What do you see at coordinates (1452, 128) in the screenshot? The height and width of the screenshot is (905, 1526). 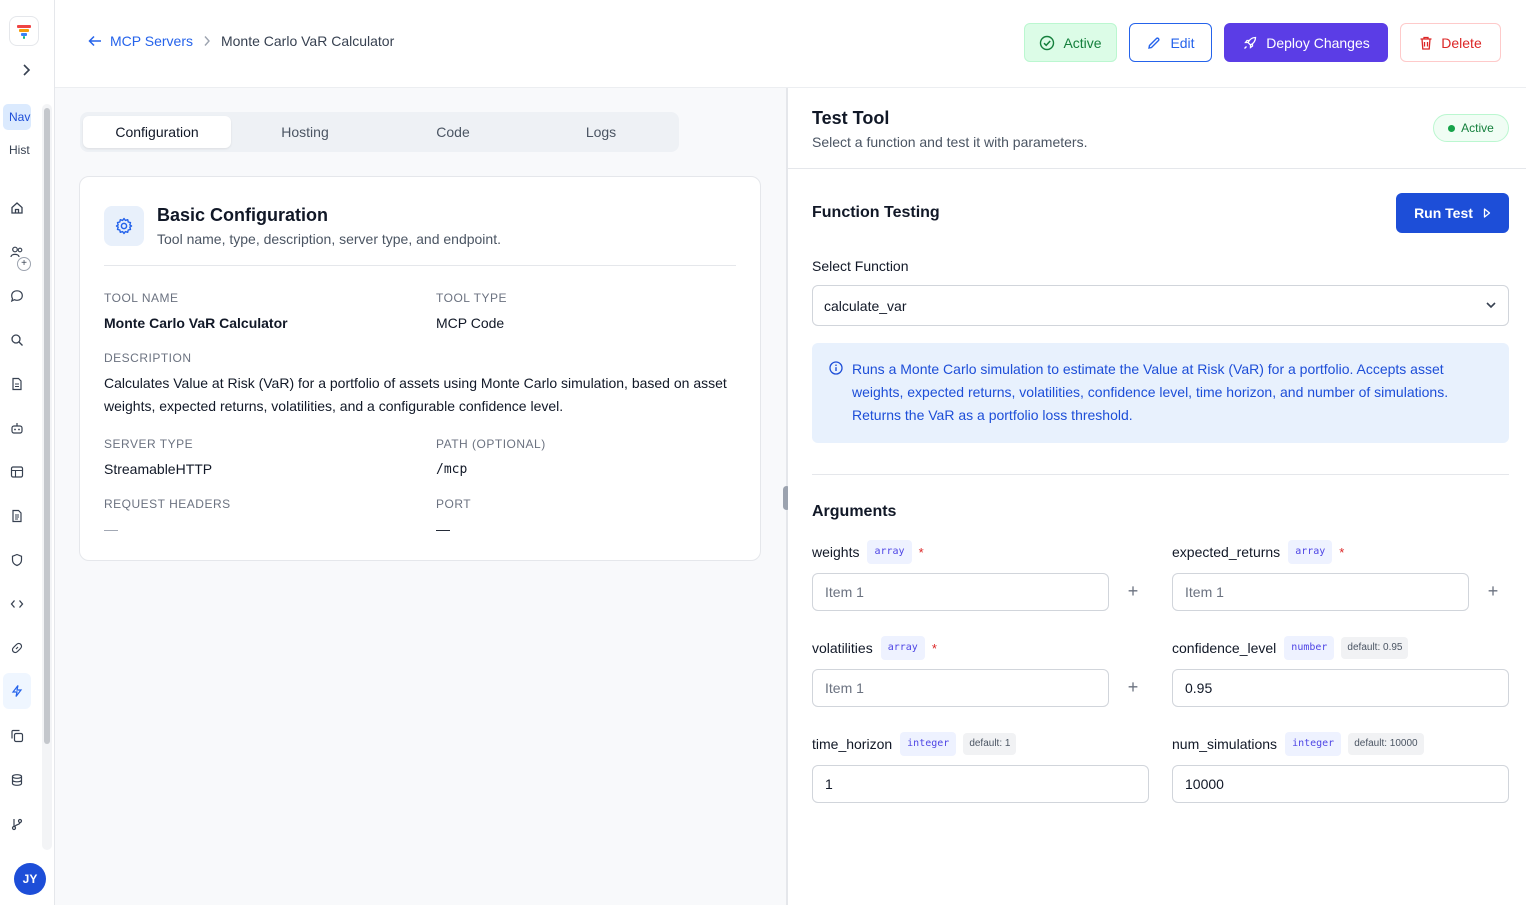 I see `status-dot-icon` at bounding box center [1452, 128].